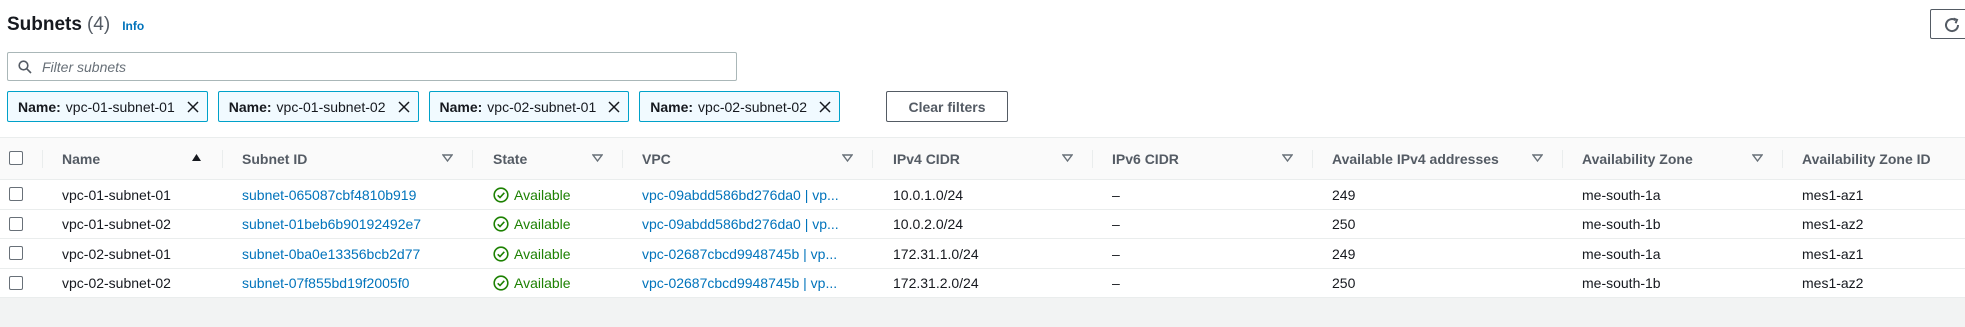  I want to click on cell-name: vpc-02-subnet-02, so click(116, 283).